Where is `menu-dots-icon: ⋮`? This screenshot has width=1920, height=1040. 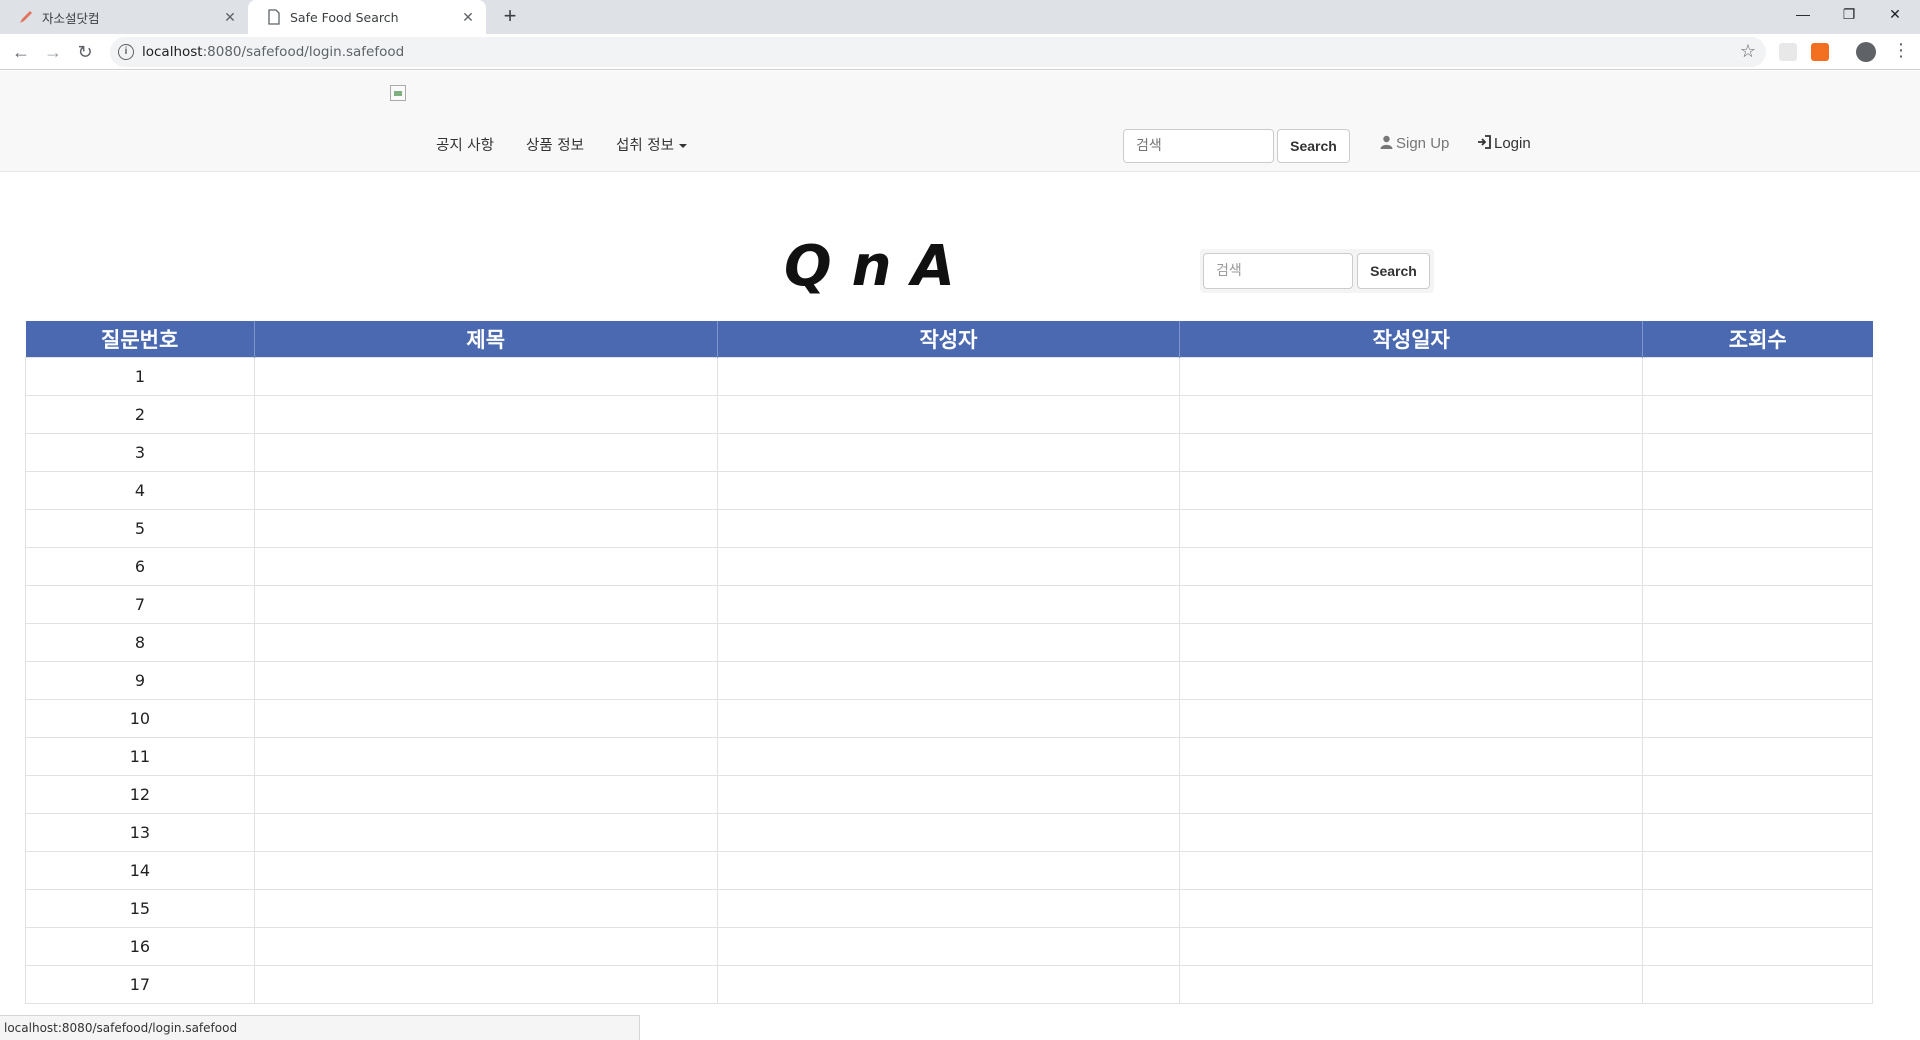
menu-dots-icon: ⋮ is located at coordinates (1901, 50).